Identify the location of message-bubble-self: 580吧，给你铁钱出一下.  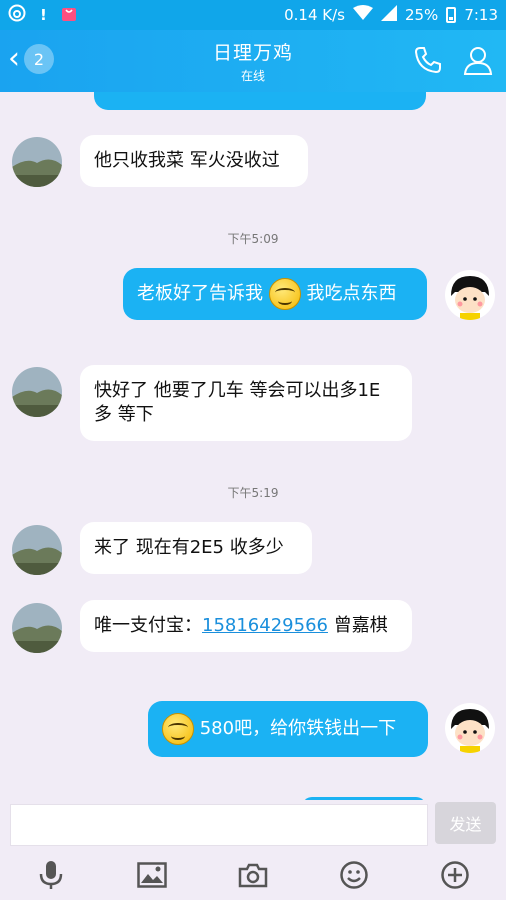
(288, 729).